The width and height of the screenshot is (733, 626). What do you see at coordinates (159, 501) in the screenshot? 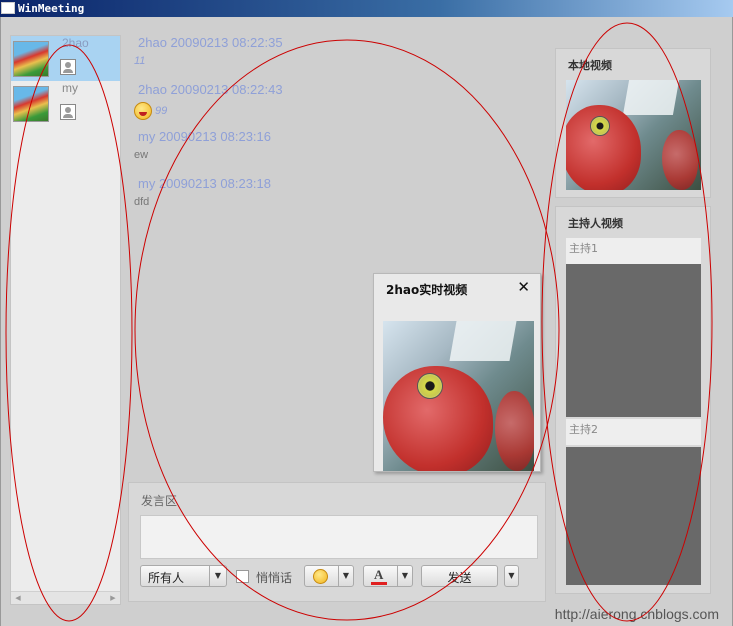
I see `compose-label: 发言区` at bounding box center [159, 501].